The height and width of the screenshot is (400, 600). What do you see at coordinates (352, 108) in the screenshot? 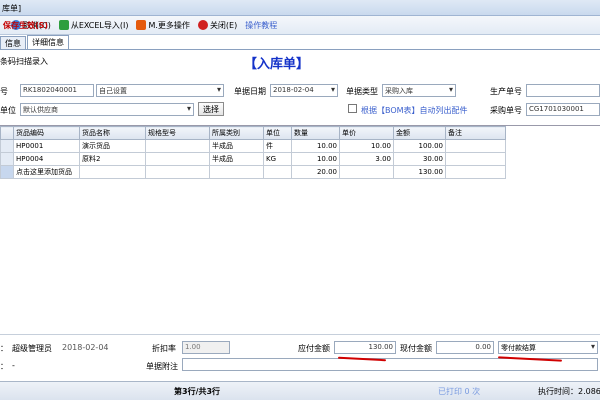
I see `bom-checkbox` at bounding box center [352, 108].